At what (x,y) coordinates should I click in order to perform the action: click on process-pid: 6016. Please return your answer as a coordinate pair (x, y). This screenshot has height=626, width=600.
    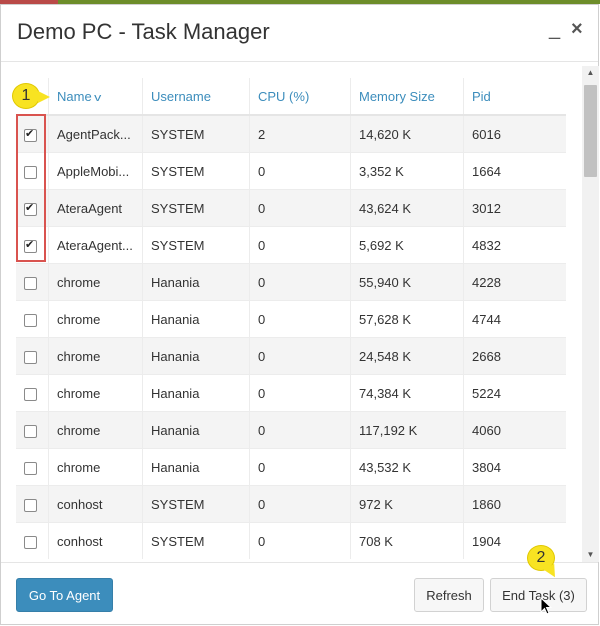
    Looking at the image, I should click on (514, 133).